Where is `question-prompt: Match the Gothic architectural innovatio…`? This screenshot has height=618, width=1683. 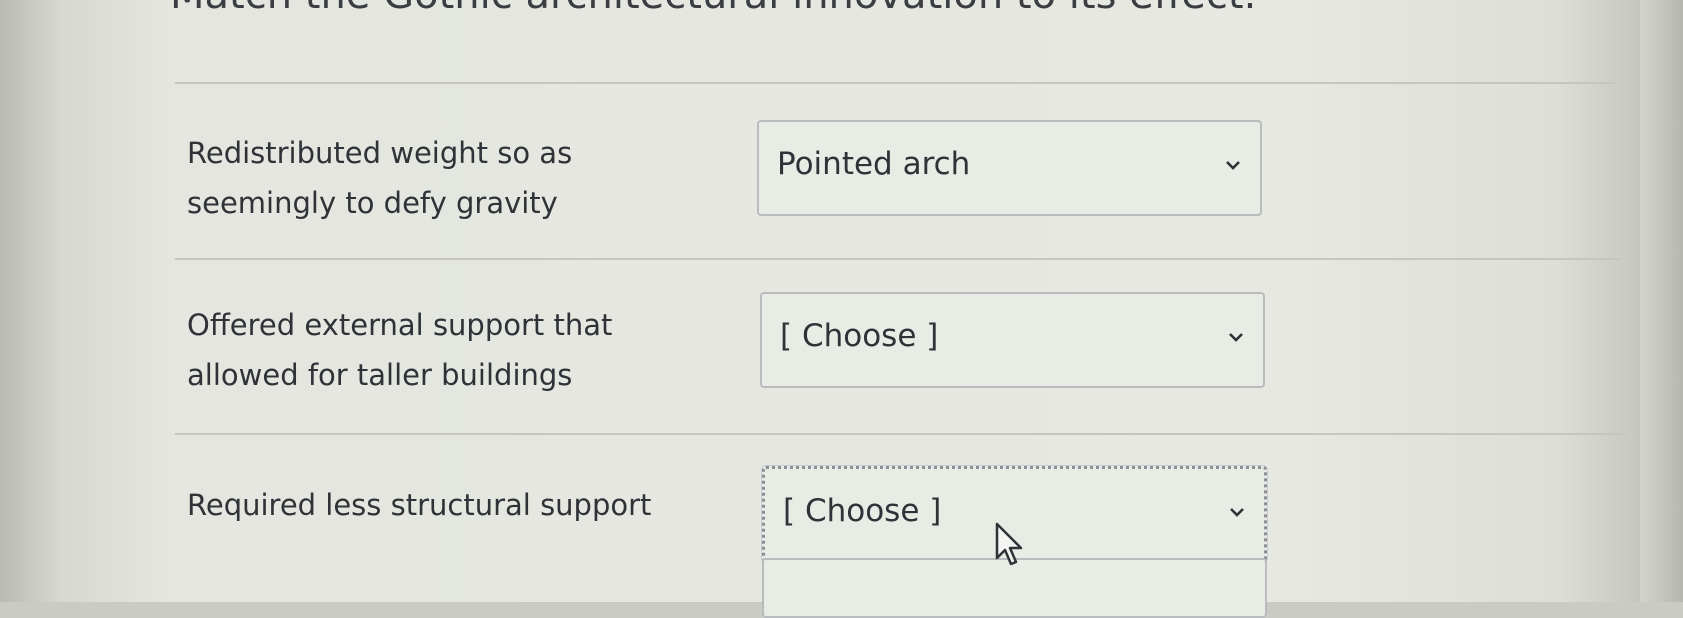
question-prompt: Match the Gothic architectural innovatio… is located at coordinates (713, 9).